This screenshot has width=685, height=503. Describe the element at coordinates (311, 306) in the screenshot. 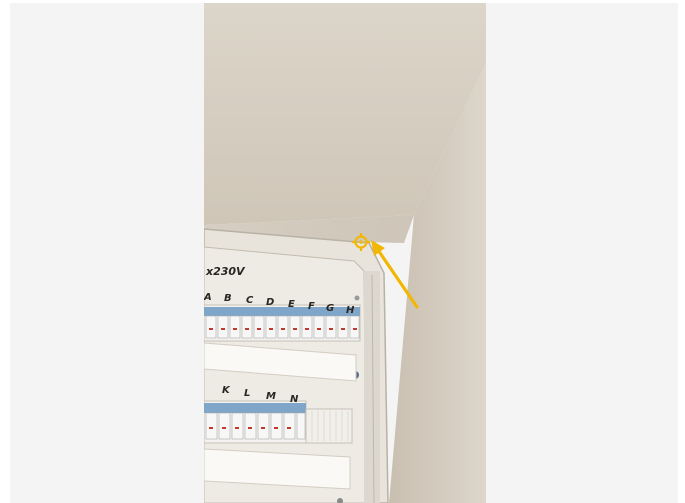

I see `row1-label-f: F` at that location.